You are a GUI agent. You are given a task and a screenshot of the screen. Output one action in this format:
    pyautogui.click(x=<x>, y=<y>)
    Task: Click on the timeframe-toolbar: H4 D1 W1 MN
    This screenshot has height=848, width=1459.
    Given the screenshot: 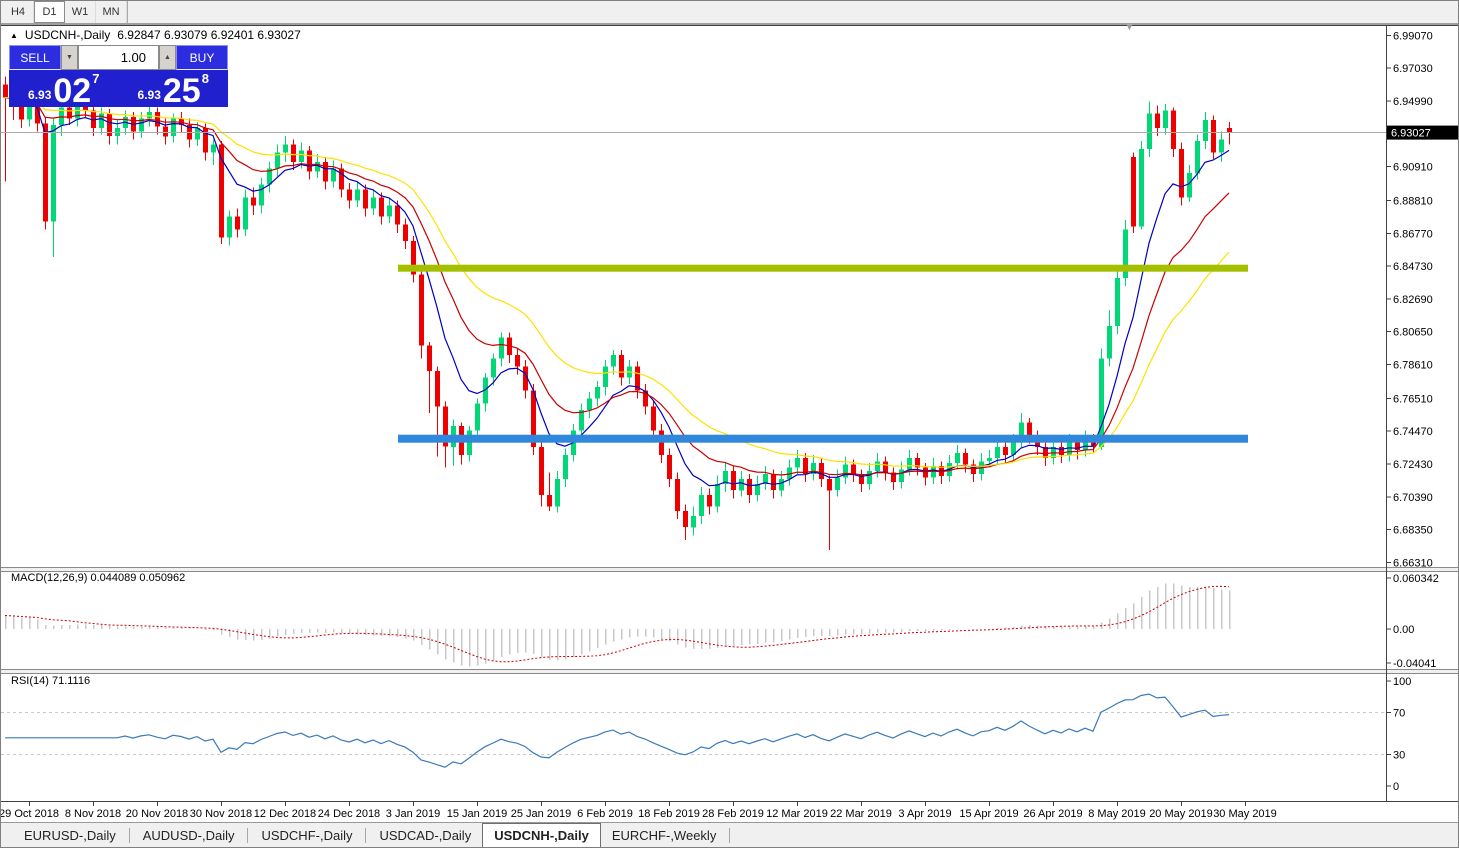 What is the action you would take?
    pyautogui.click(x=729, y=12)
    